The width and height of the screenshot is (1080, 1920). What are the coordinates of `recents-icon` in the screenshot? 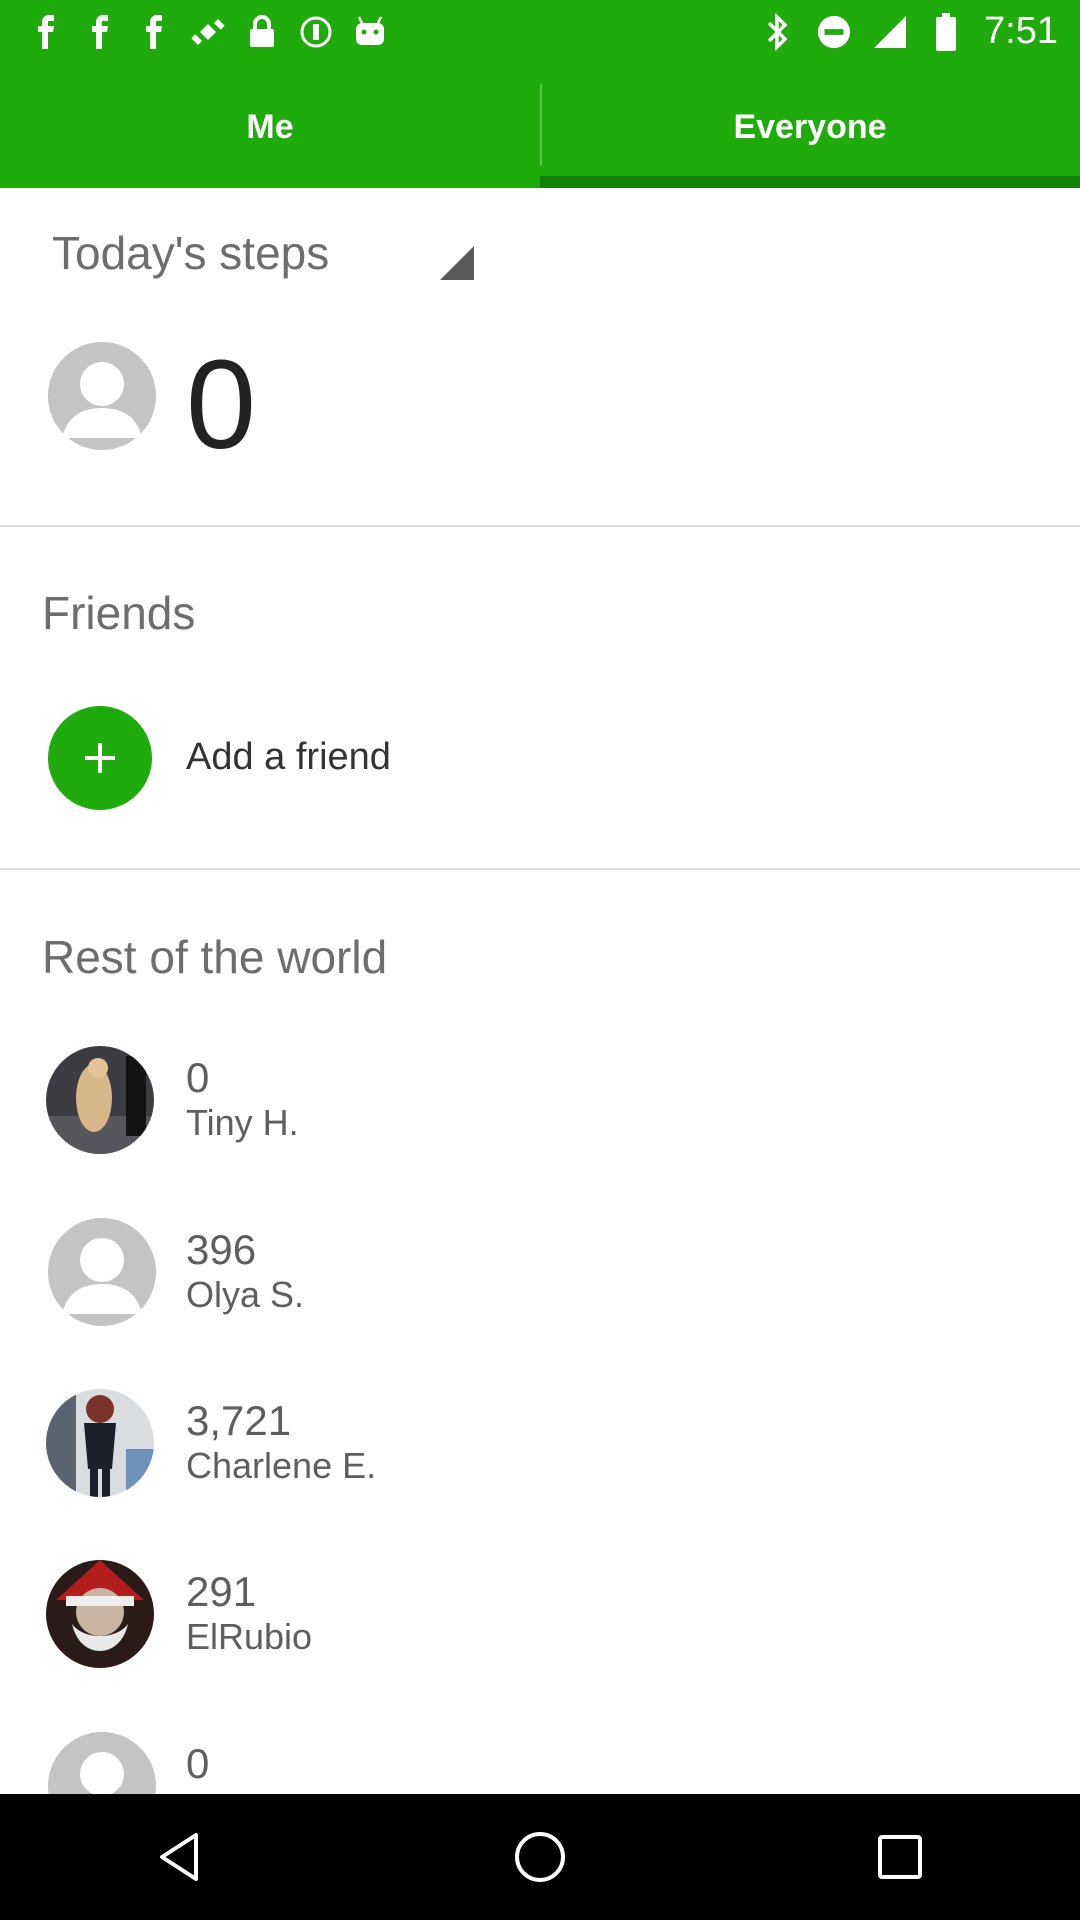 It's located at (900, 1857).